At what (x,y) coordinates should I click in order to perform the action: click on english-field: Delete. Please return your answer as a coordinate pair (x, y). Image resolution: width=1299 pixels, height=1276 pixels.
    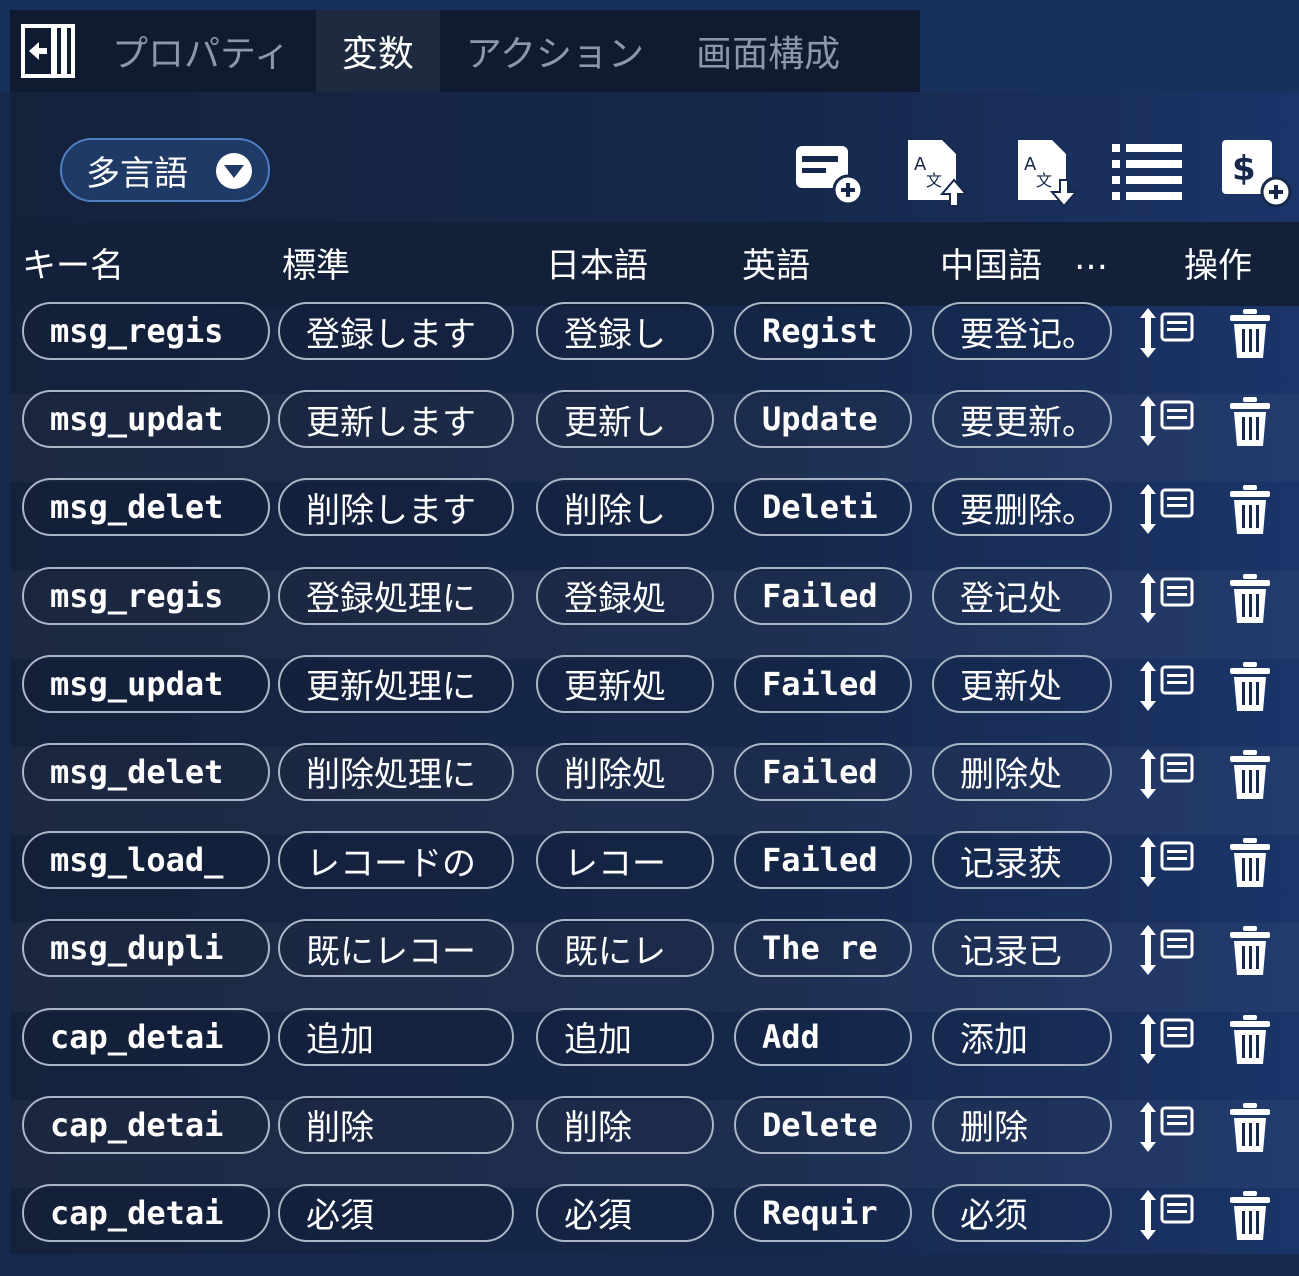
    Looking at the image, I should click on (823, 1124).